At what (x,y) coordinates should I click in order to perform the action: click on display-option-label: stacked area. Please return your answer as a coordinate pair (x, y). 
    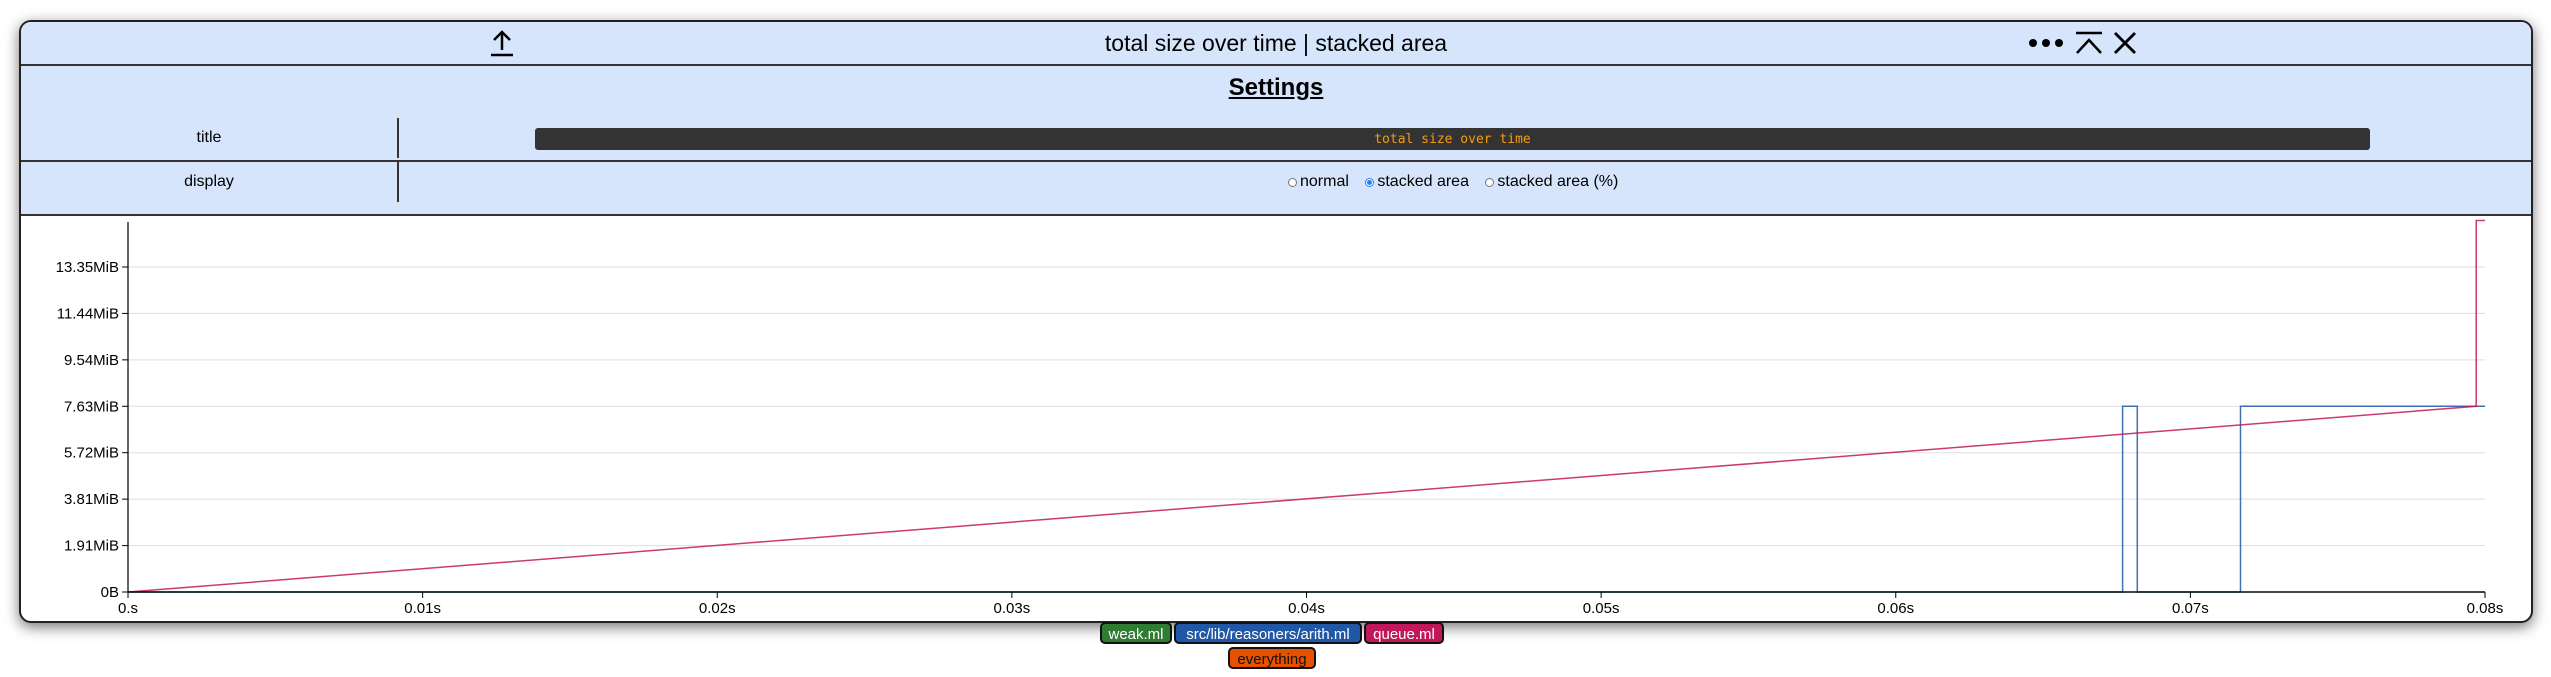
    Looking at the image, I should click on (1423, 181).